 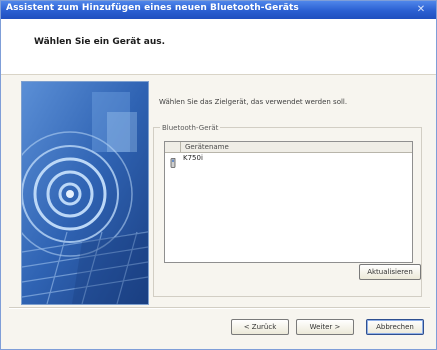 I want to click on device-name: K750i, so click(x=193, y=158).